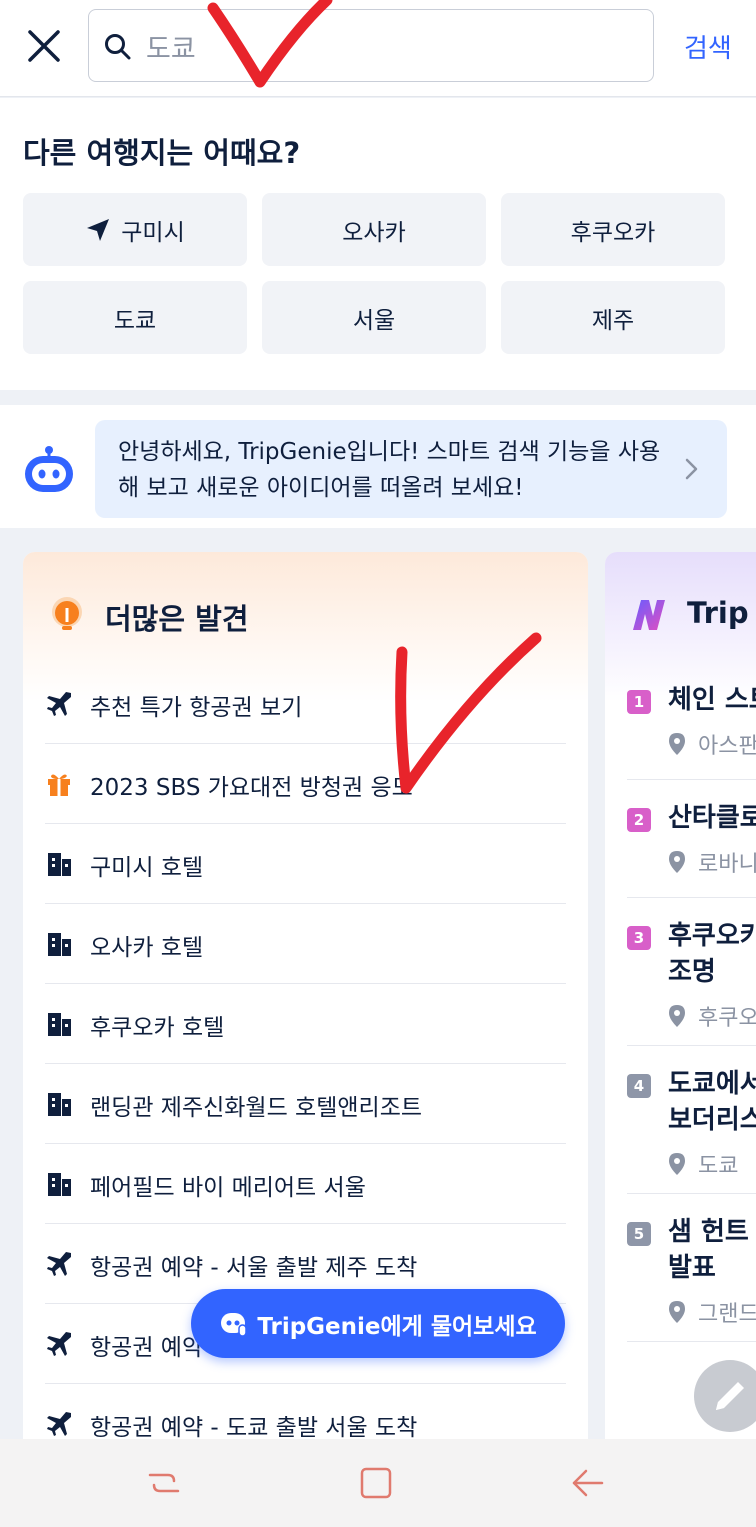 The image size is (756, 1527). Describe the element at coordinates (712, 700) in the screenshot. I see `trending-item-name: 체인 스트` at that location.